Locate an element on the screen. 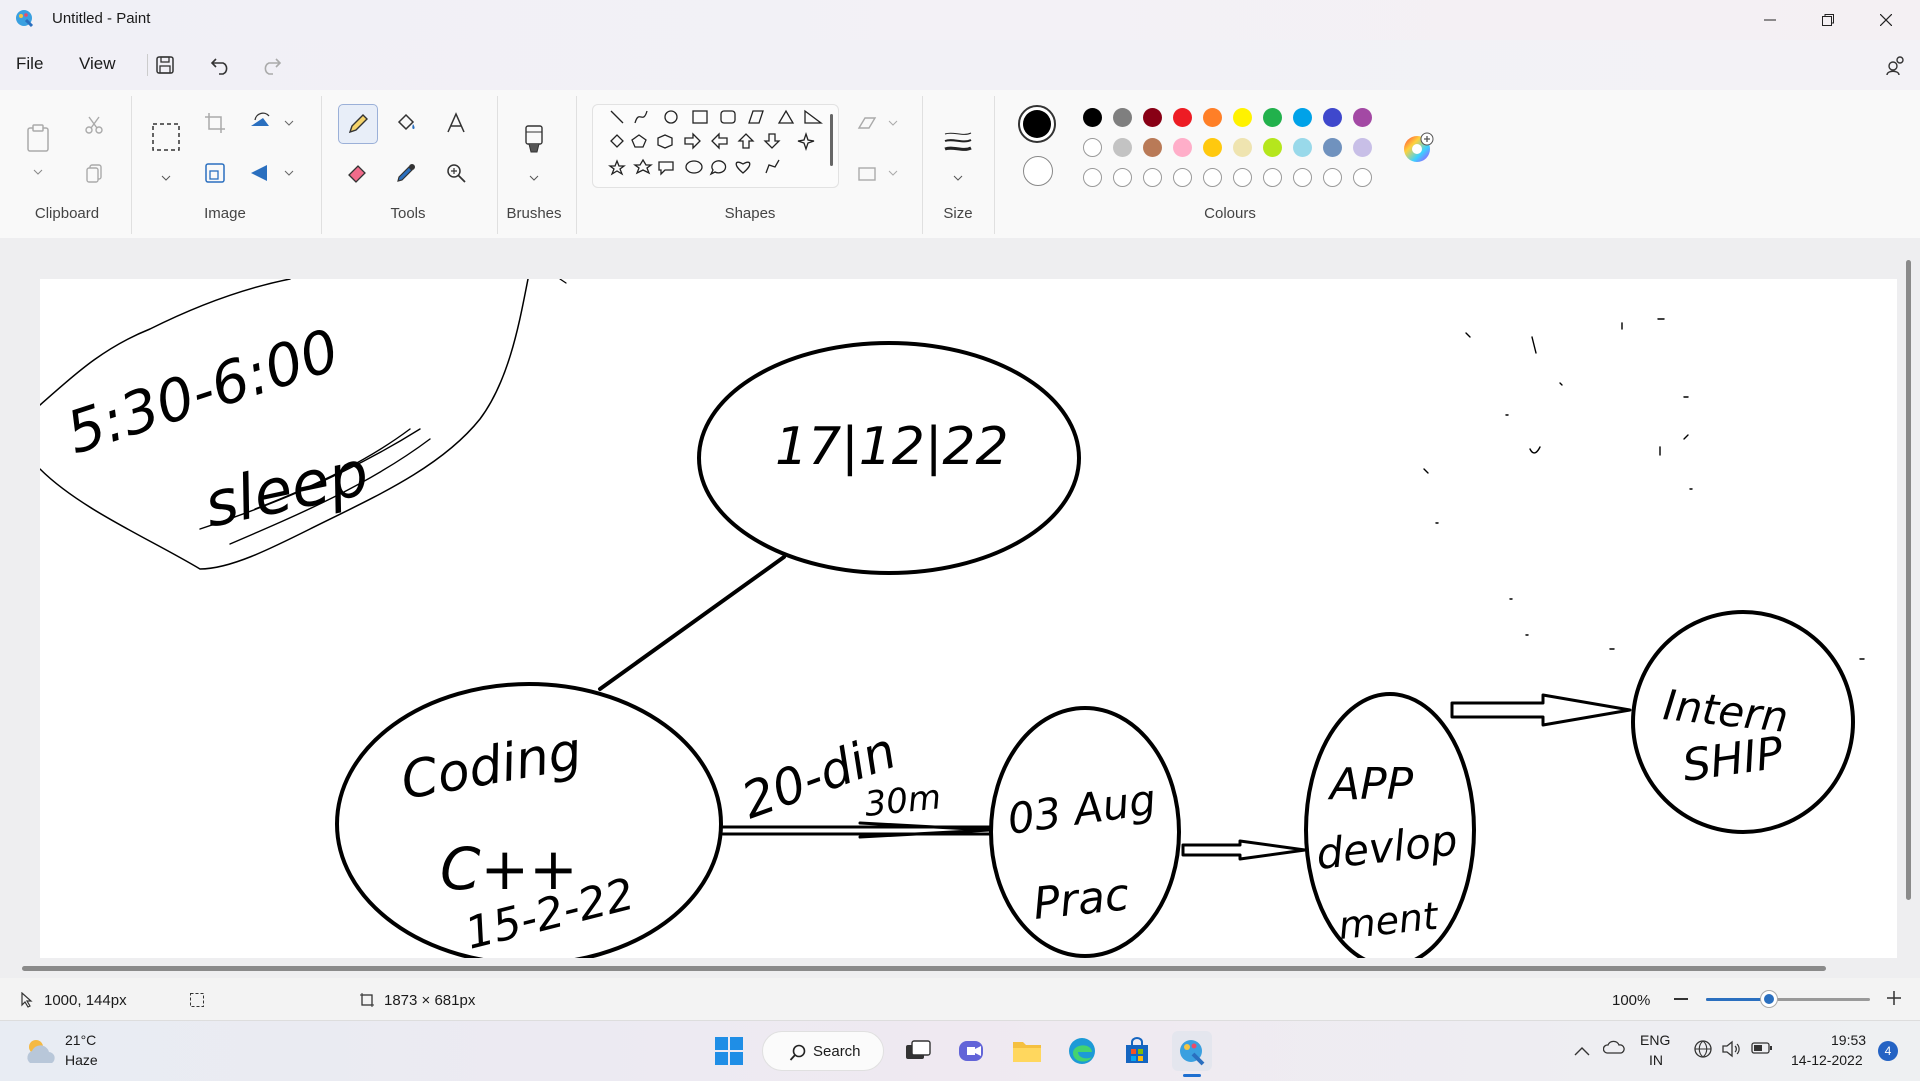 This screenshot has height=1081, width=1920. colours-group-label: Colours is located at coordinates (1230, 213).